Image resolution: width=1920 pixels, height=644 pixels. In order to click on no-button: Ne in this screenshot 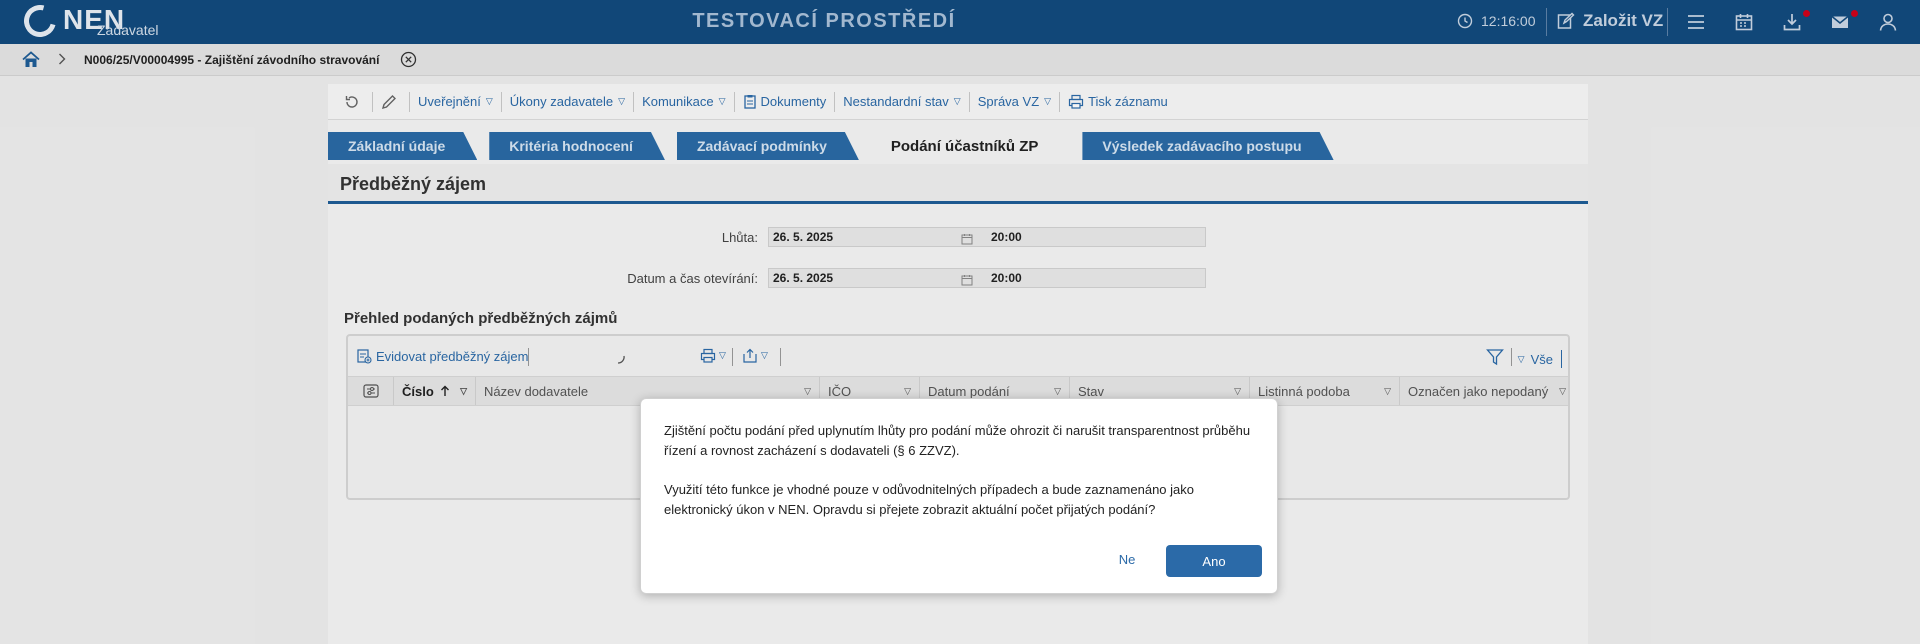, I will do `click(1127, 559)`.